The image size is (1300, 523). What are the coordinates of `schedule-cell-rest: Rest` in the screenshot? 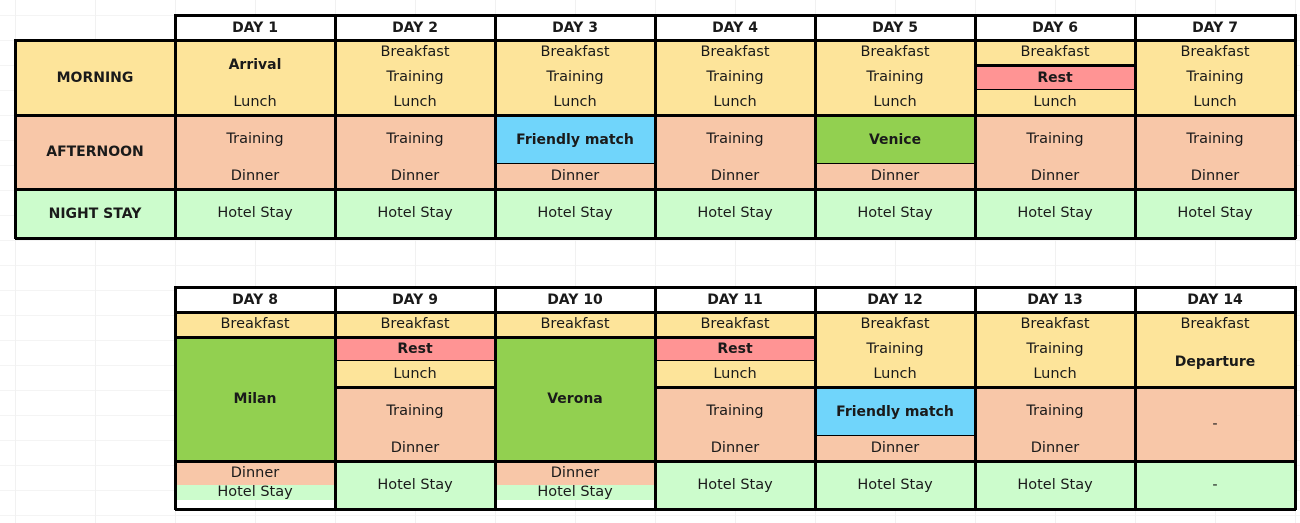 It's located at (1055, 77).